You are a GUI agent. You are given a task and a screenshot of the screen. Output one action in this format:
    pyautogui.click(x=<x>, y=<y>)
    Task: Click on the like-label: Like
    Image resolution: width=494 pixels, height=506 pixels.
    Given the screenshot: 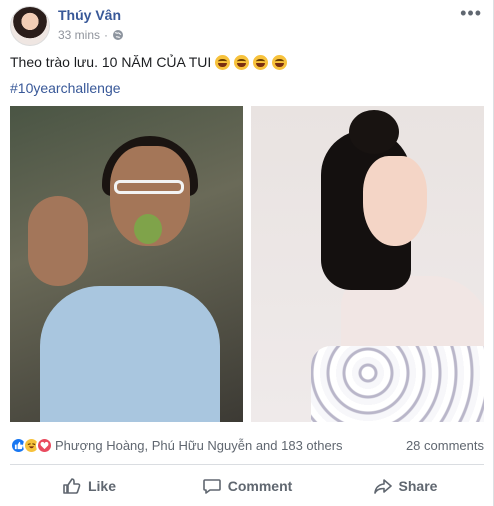 What is the action you would take?
    pyautogui.click(x=101, y=486)
    